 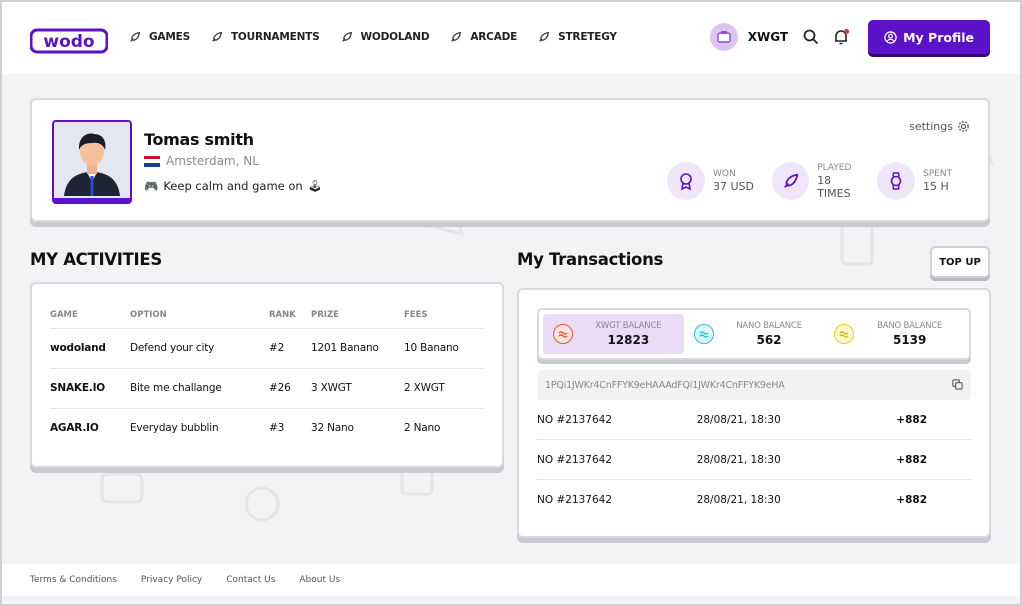 I want to click on nano-coin-icon, so click(x=704, y=334).